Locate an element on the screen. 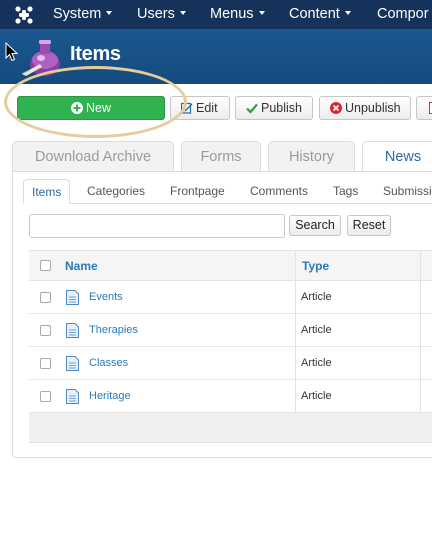 The image size is (432, 558). search-button-label: Search is located at coordinates (315, 225).